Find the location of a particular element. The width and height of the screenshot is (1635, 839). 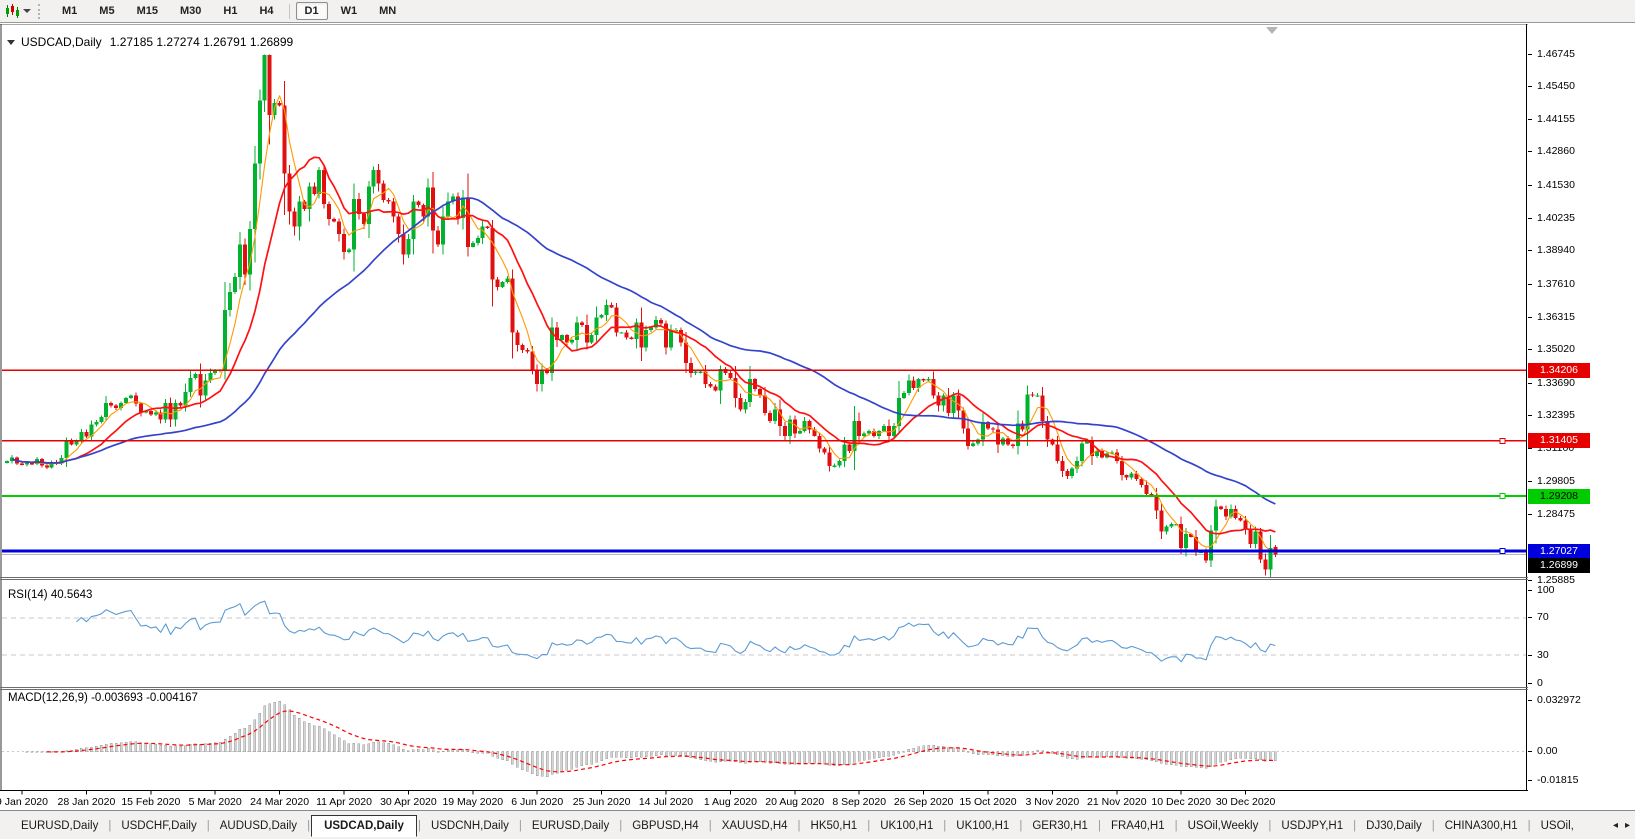

rsi-axis-label: 100 is located at coordinates (1546, 589).